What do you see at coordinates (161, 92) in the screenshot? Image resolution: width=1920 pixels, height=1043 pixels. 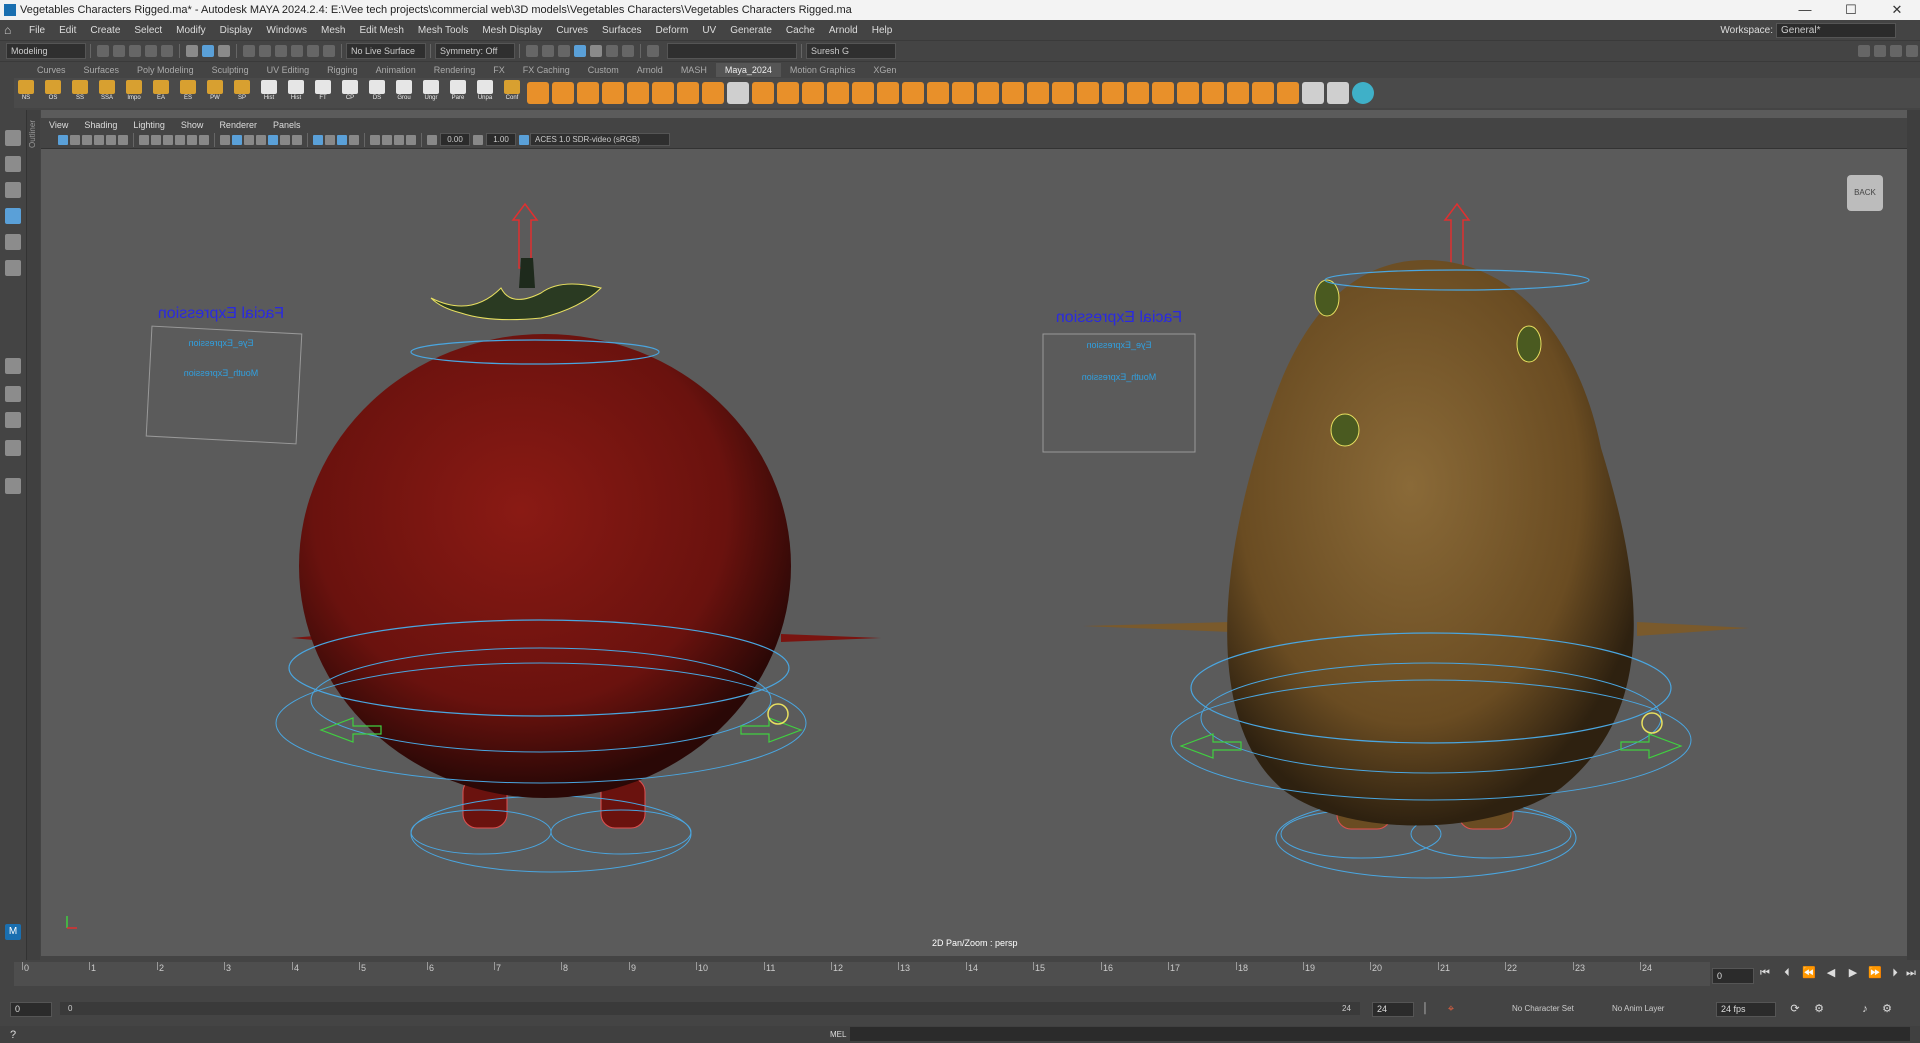 I see `shelf-button-ea: EA` at bounding box center [161, 92].